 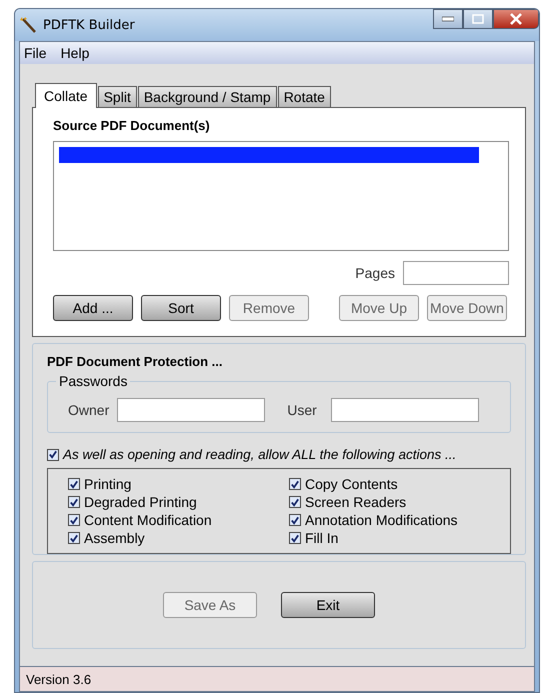 I want to click on checkbox-label: Annotation Modifications, so click(x=381, y=520).